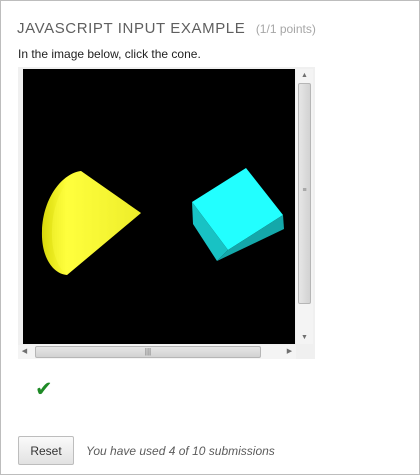 This screenshot has height=475, width=420. What do you see at coordinates (289, 352) in the screenshot?
I see `scroll-right-arrow-icon: ▶` at bounding box center [289, 352].